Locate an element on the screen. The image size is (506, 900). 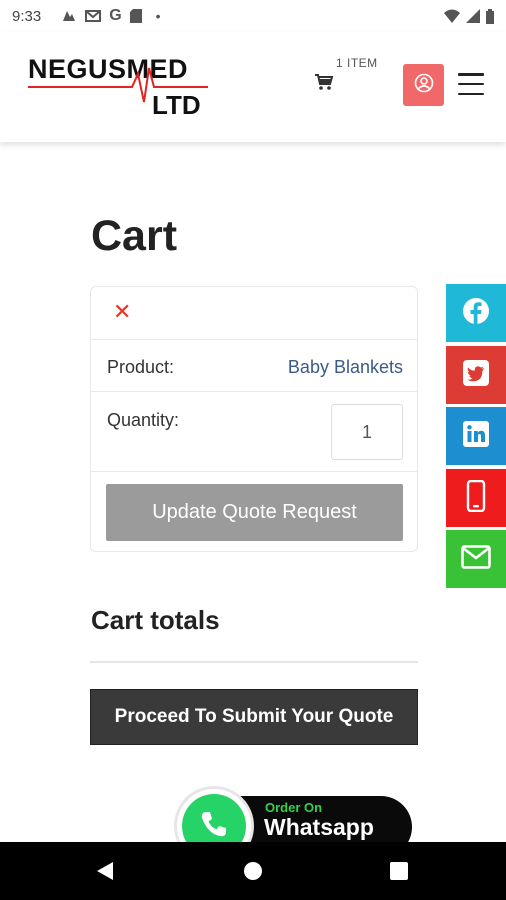
cart-icon is located at coordinates (324, 82).